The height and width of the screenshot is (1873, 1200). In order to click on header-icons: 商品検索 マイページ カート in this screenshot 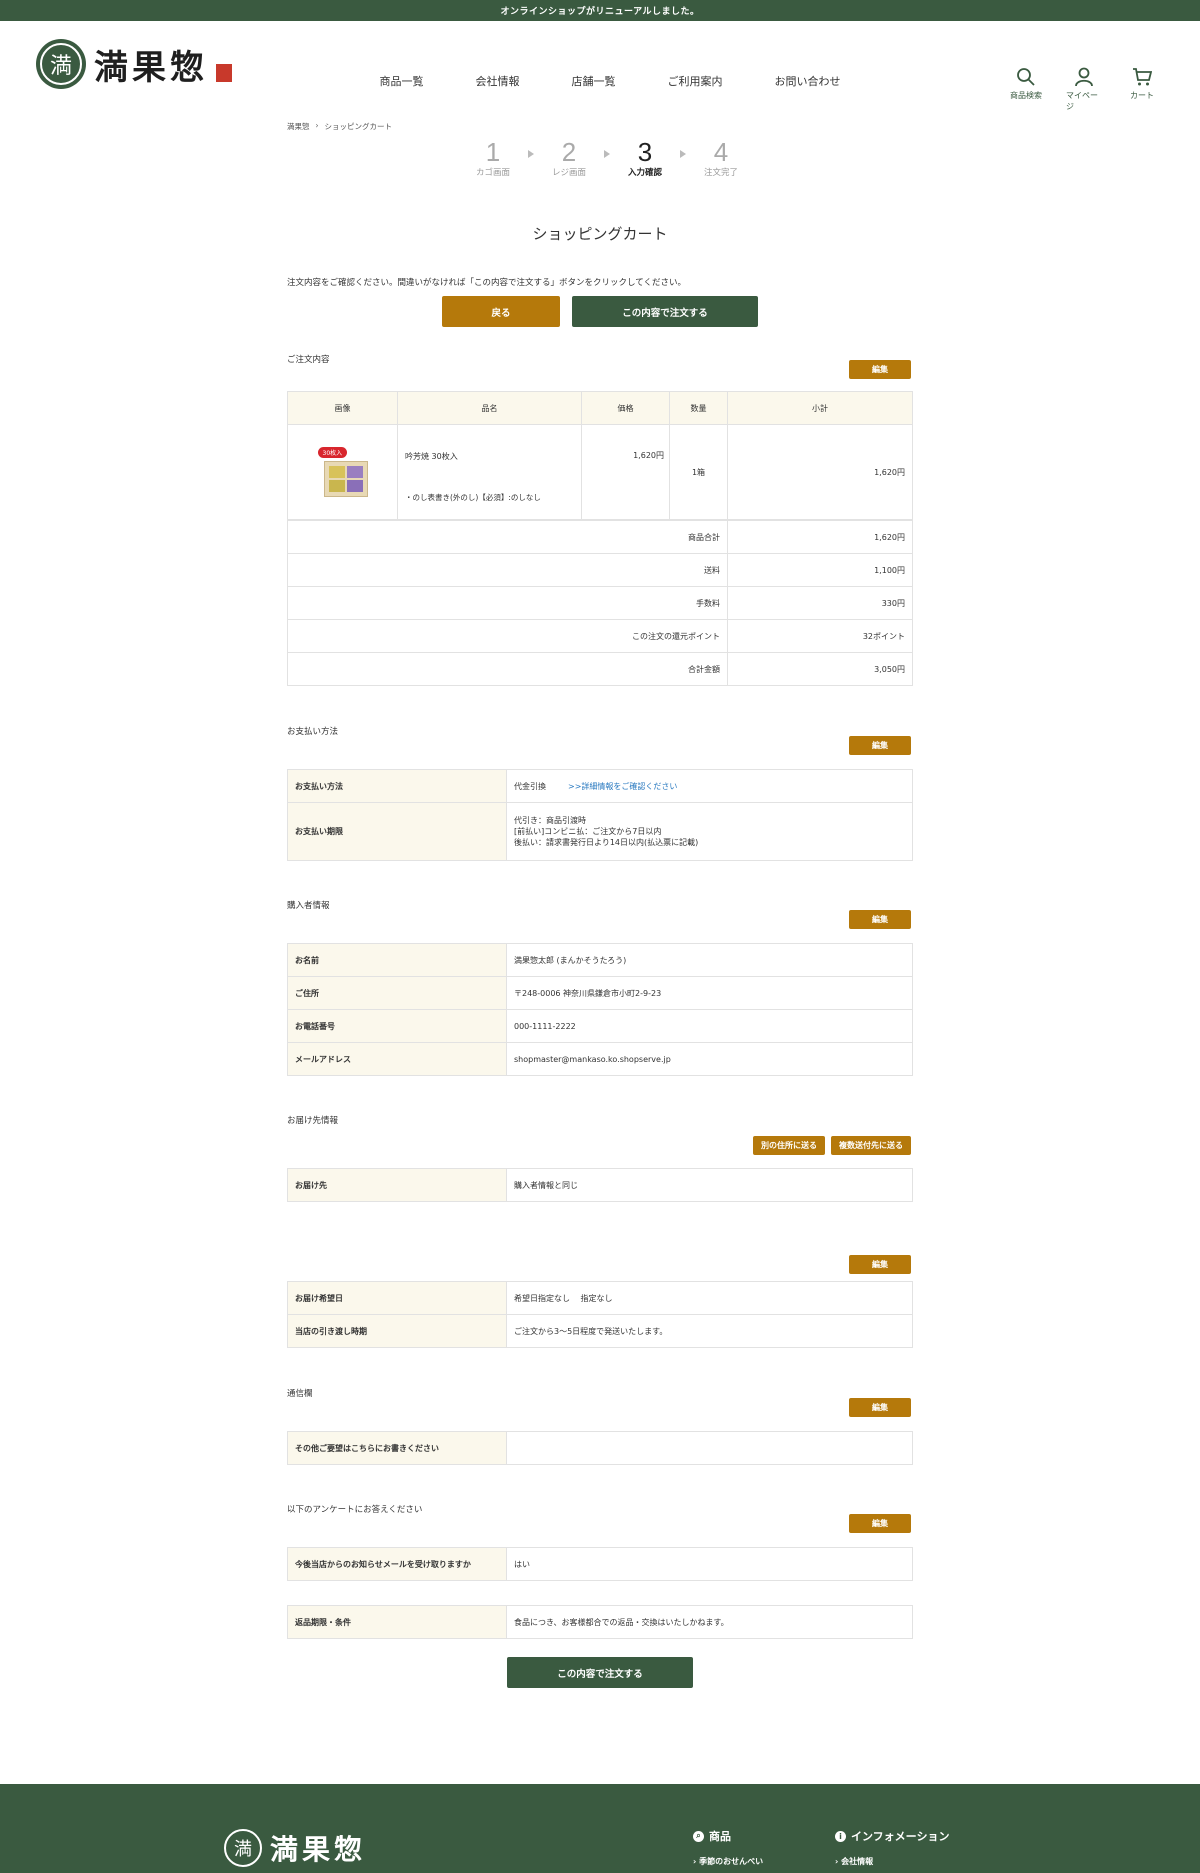, I will do `click(1084, 89)`.